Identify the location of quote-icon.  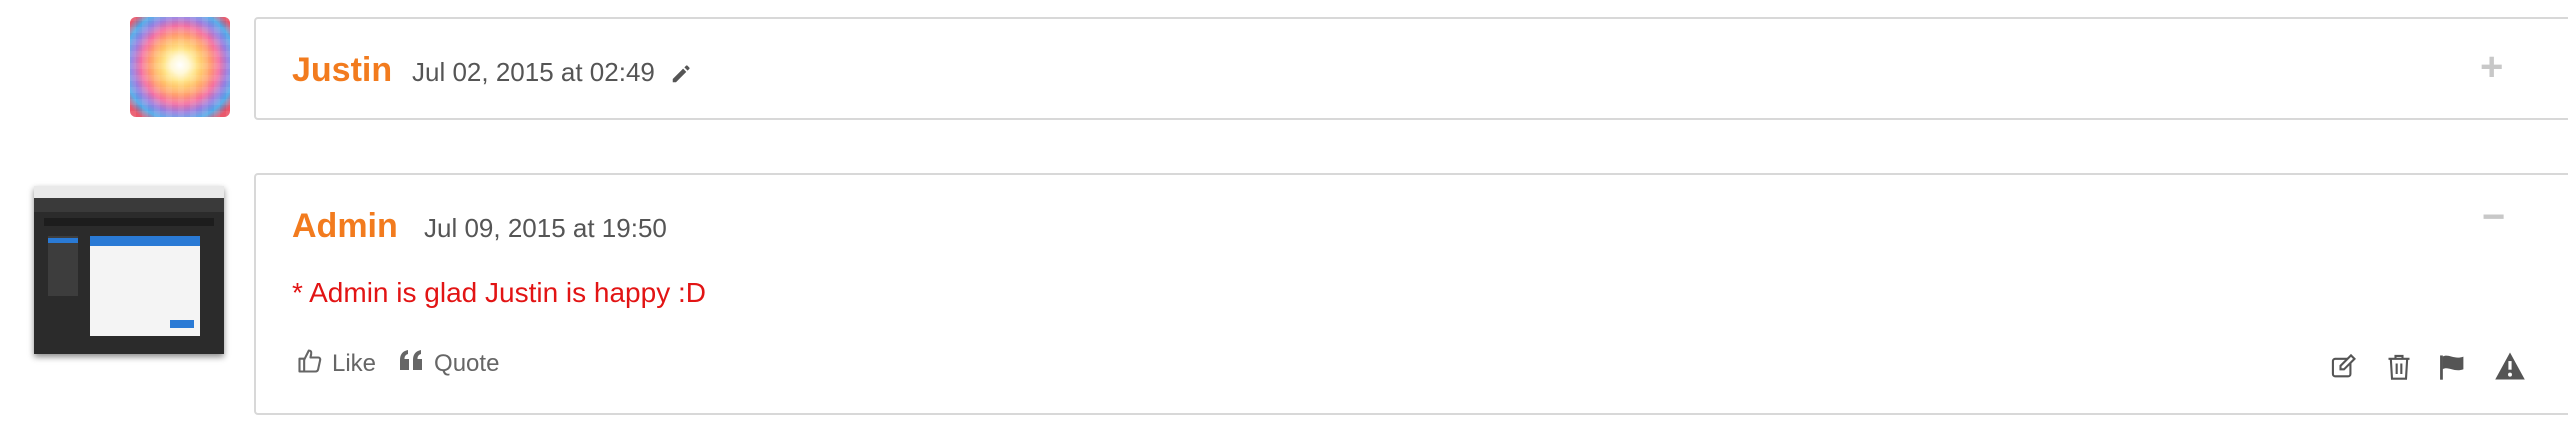
(412, 363).